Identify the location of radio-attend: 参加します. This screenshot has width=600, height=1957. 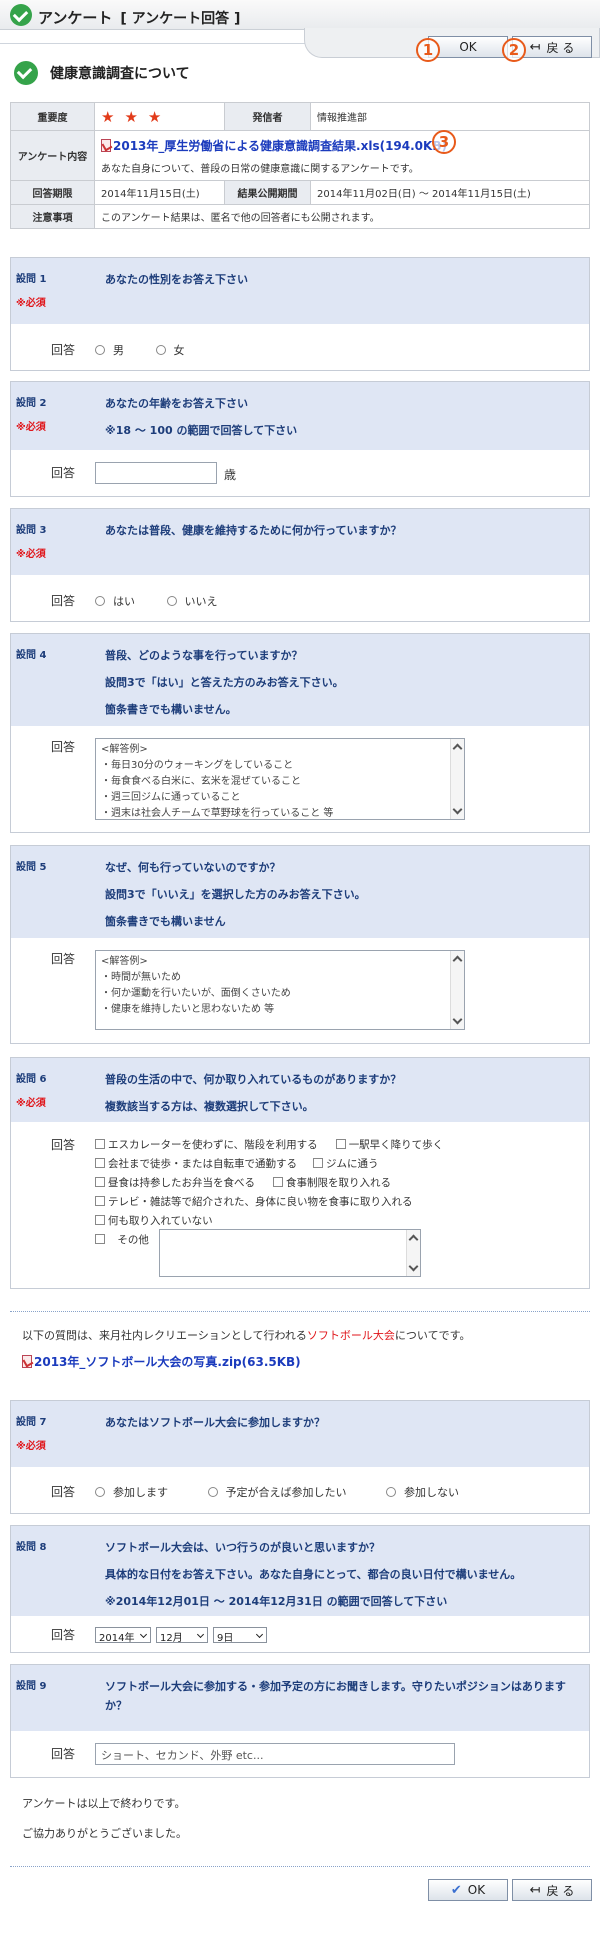
(131, 1492).